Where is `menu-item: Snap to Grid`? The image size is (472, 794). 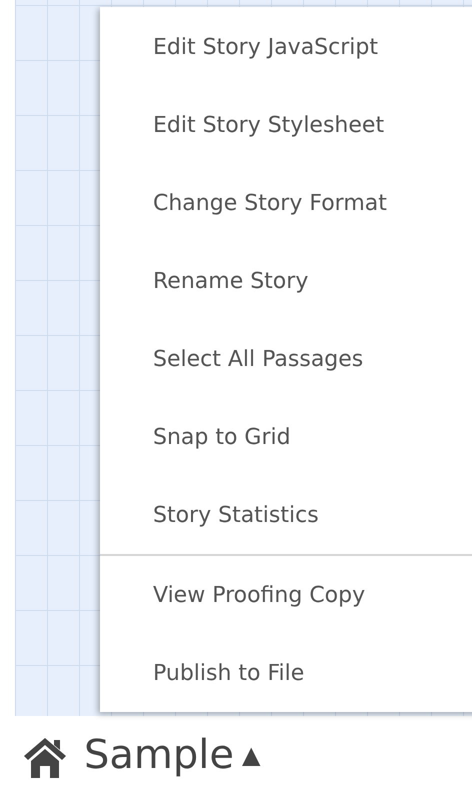
menu-item: Snap to Grid is located at coordinates (286, 437).